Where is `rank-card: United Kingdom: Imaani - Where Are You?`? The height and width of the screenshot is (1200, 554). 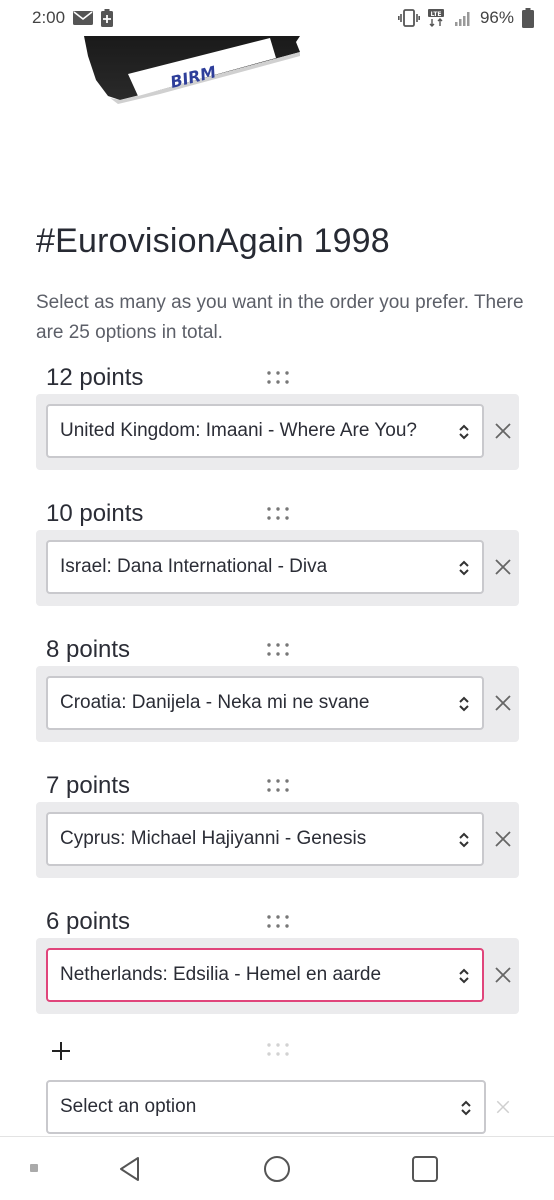 rank-card: United Kingdom: Imaani - Where Are You? is located at coordinates (277, 432).